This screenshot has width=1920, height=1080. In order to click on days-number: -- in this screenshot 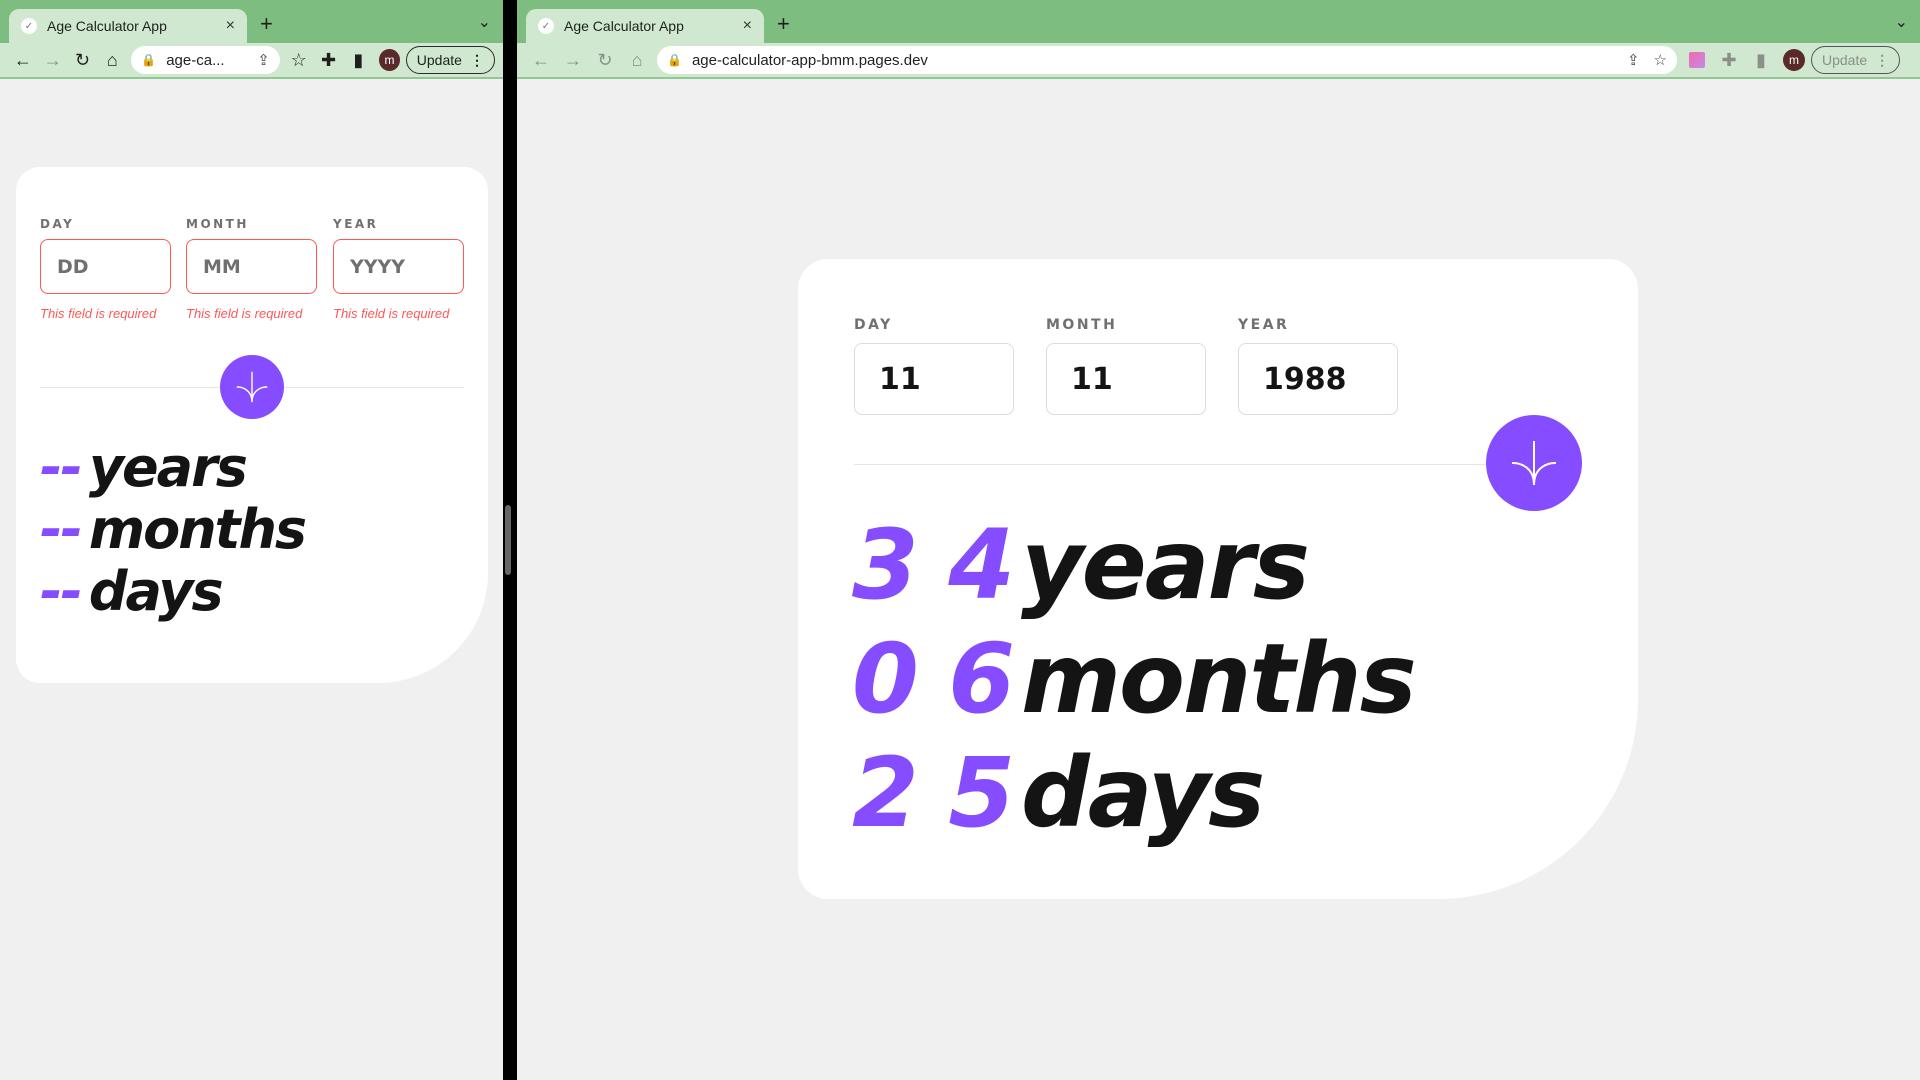, I will do `click(61, 591)`.